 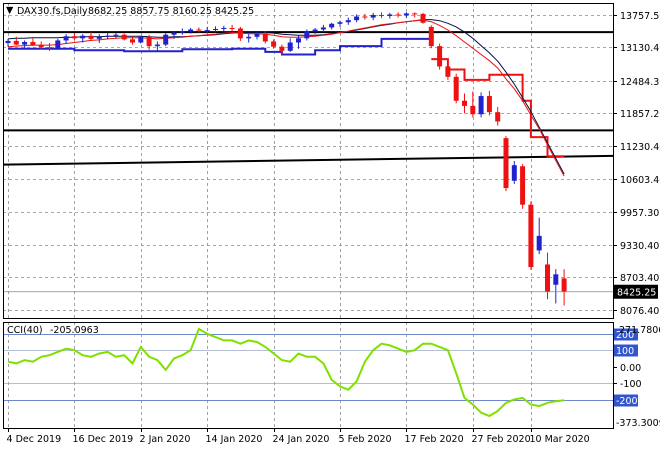 What do you see at coordinates (640, 180) in the screenshot?
I see `price-tick-label: 10603.40` at bounding box center [640, 180].